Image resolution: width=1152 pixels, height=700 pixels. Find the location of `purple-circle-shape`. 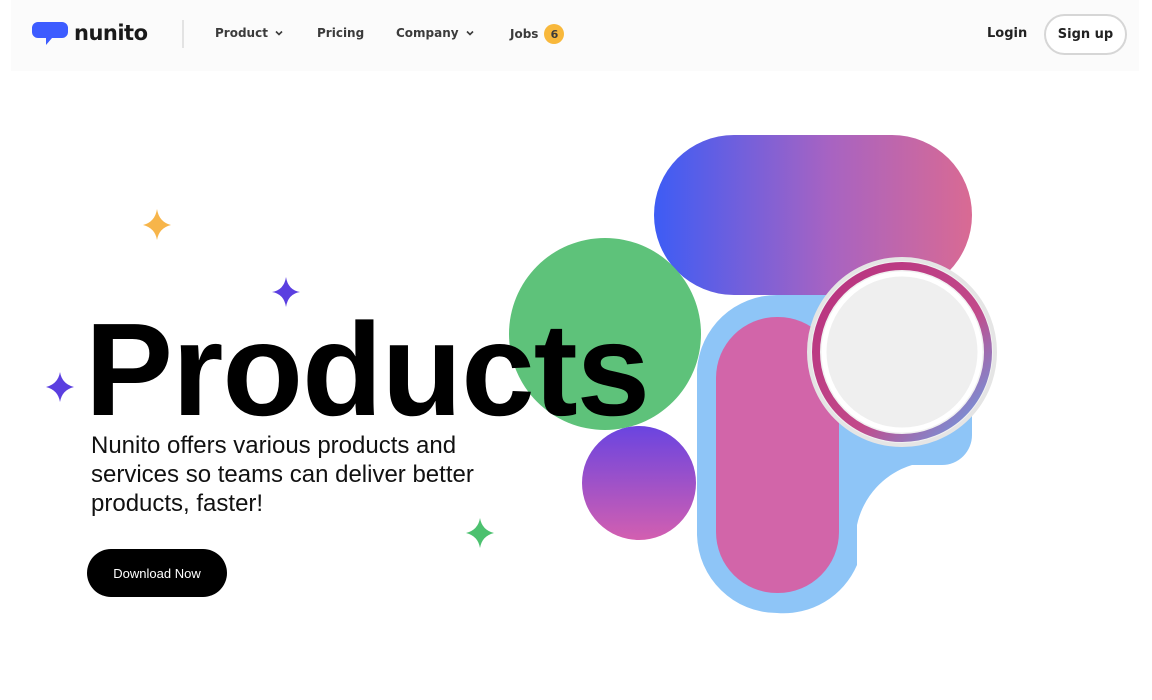

purple-circle-shape is located at coordinates (639, 483).